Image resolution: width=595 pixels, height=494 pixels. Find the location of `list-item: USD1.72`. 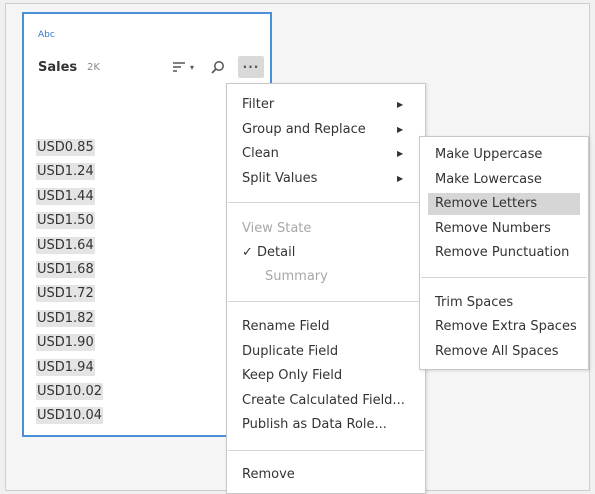

list-item: USD1.72 is located at coordinates (69, 294).